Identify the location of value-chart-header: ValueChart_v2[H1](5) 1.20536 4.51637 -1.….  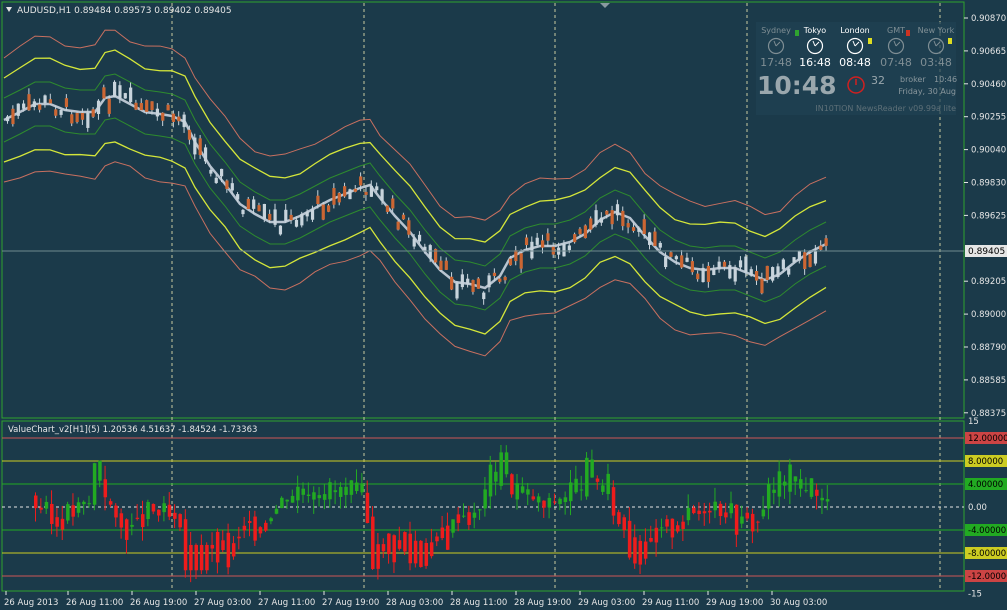
(132, 430).